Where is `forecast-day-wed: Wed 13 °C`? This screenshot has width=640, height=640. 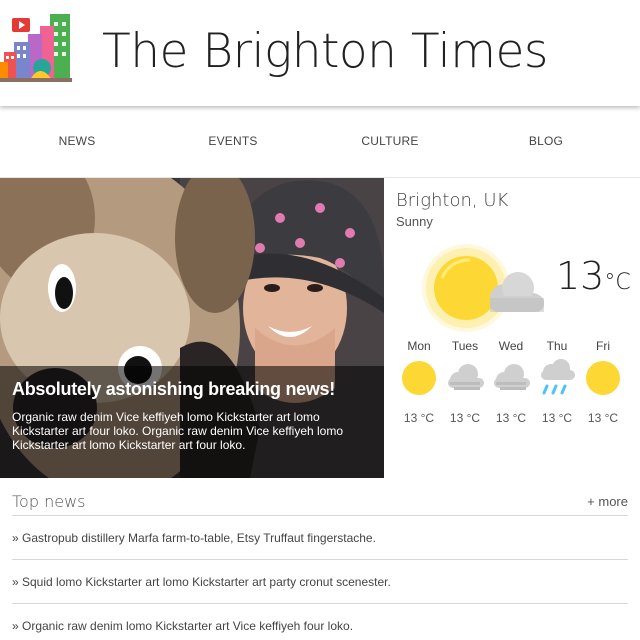 forecast-day-wed: Wed 13 °C is located at coordinates (511, 381).